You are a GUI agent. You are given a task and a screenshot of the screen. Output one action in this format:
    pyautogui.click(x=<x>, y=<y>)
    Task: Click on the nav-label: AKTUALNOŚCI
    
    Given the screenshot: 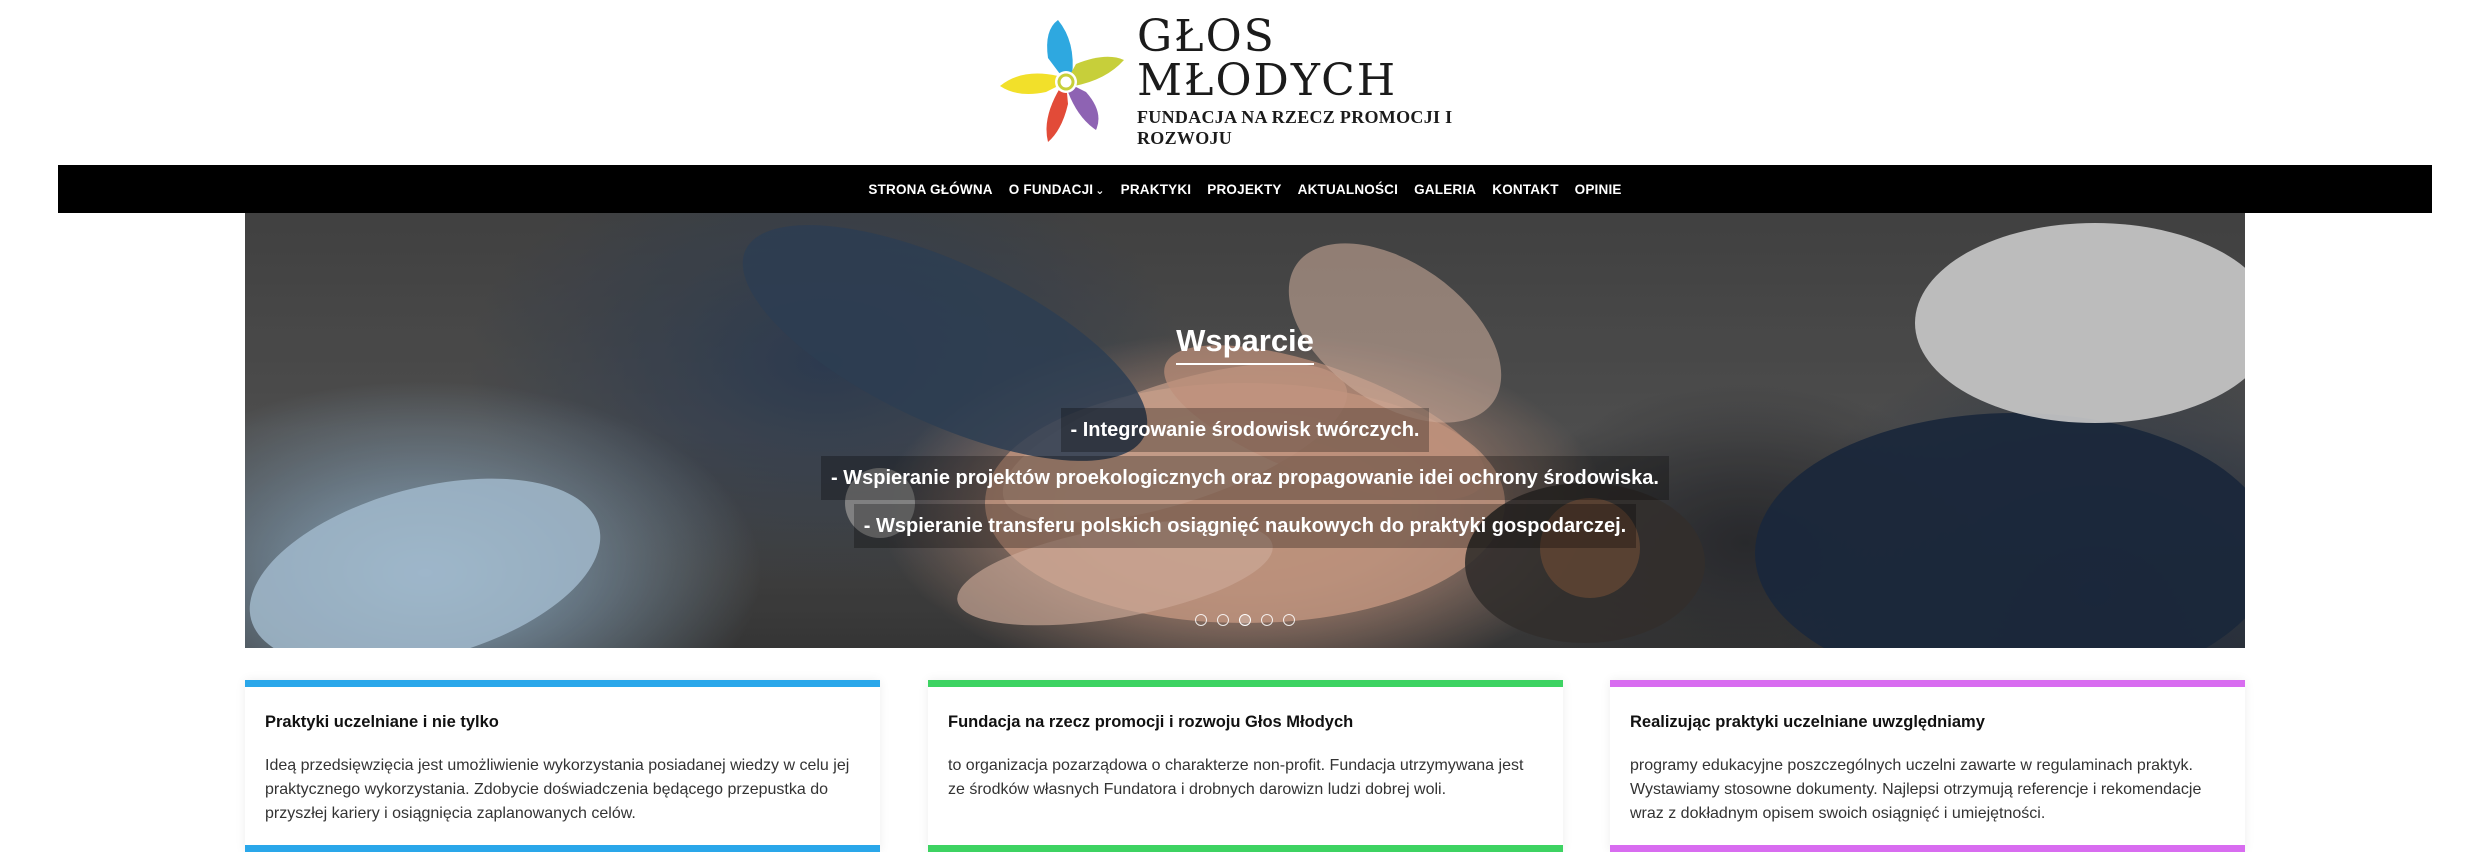 What is the action you would take?
    pyautogui.click(x=1348, y=189)
    